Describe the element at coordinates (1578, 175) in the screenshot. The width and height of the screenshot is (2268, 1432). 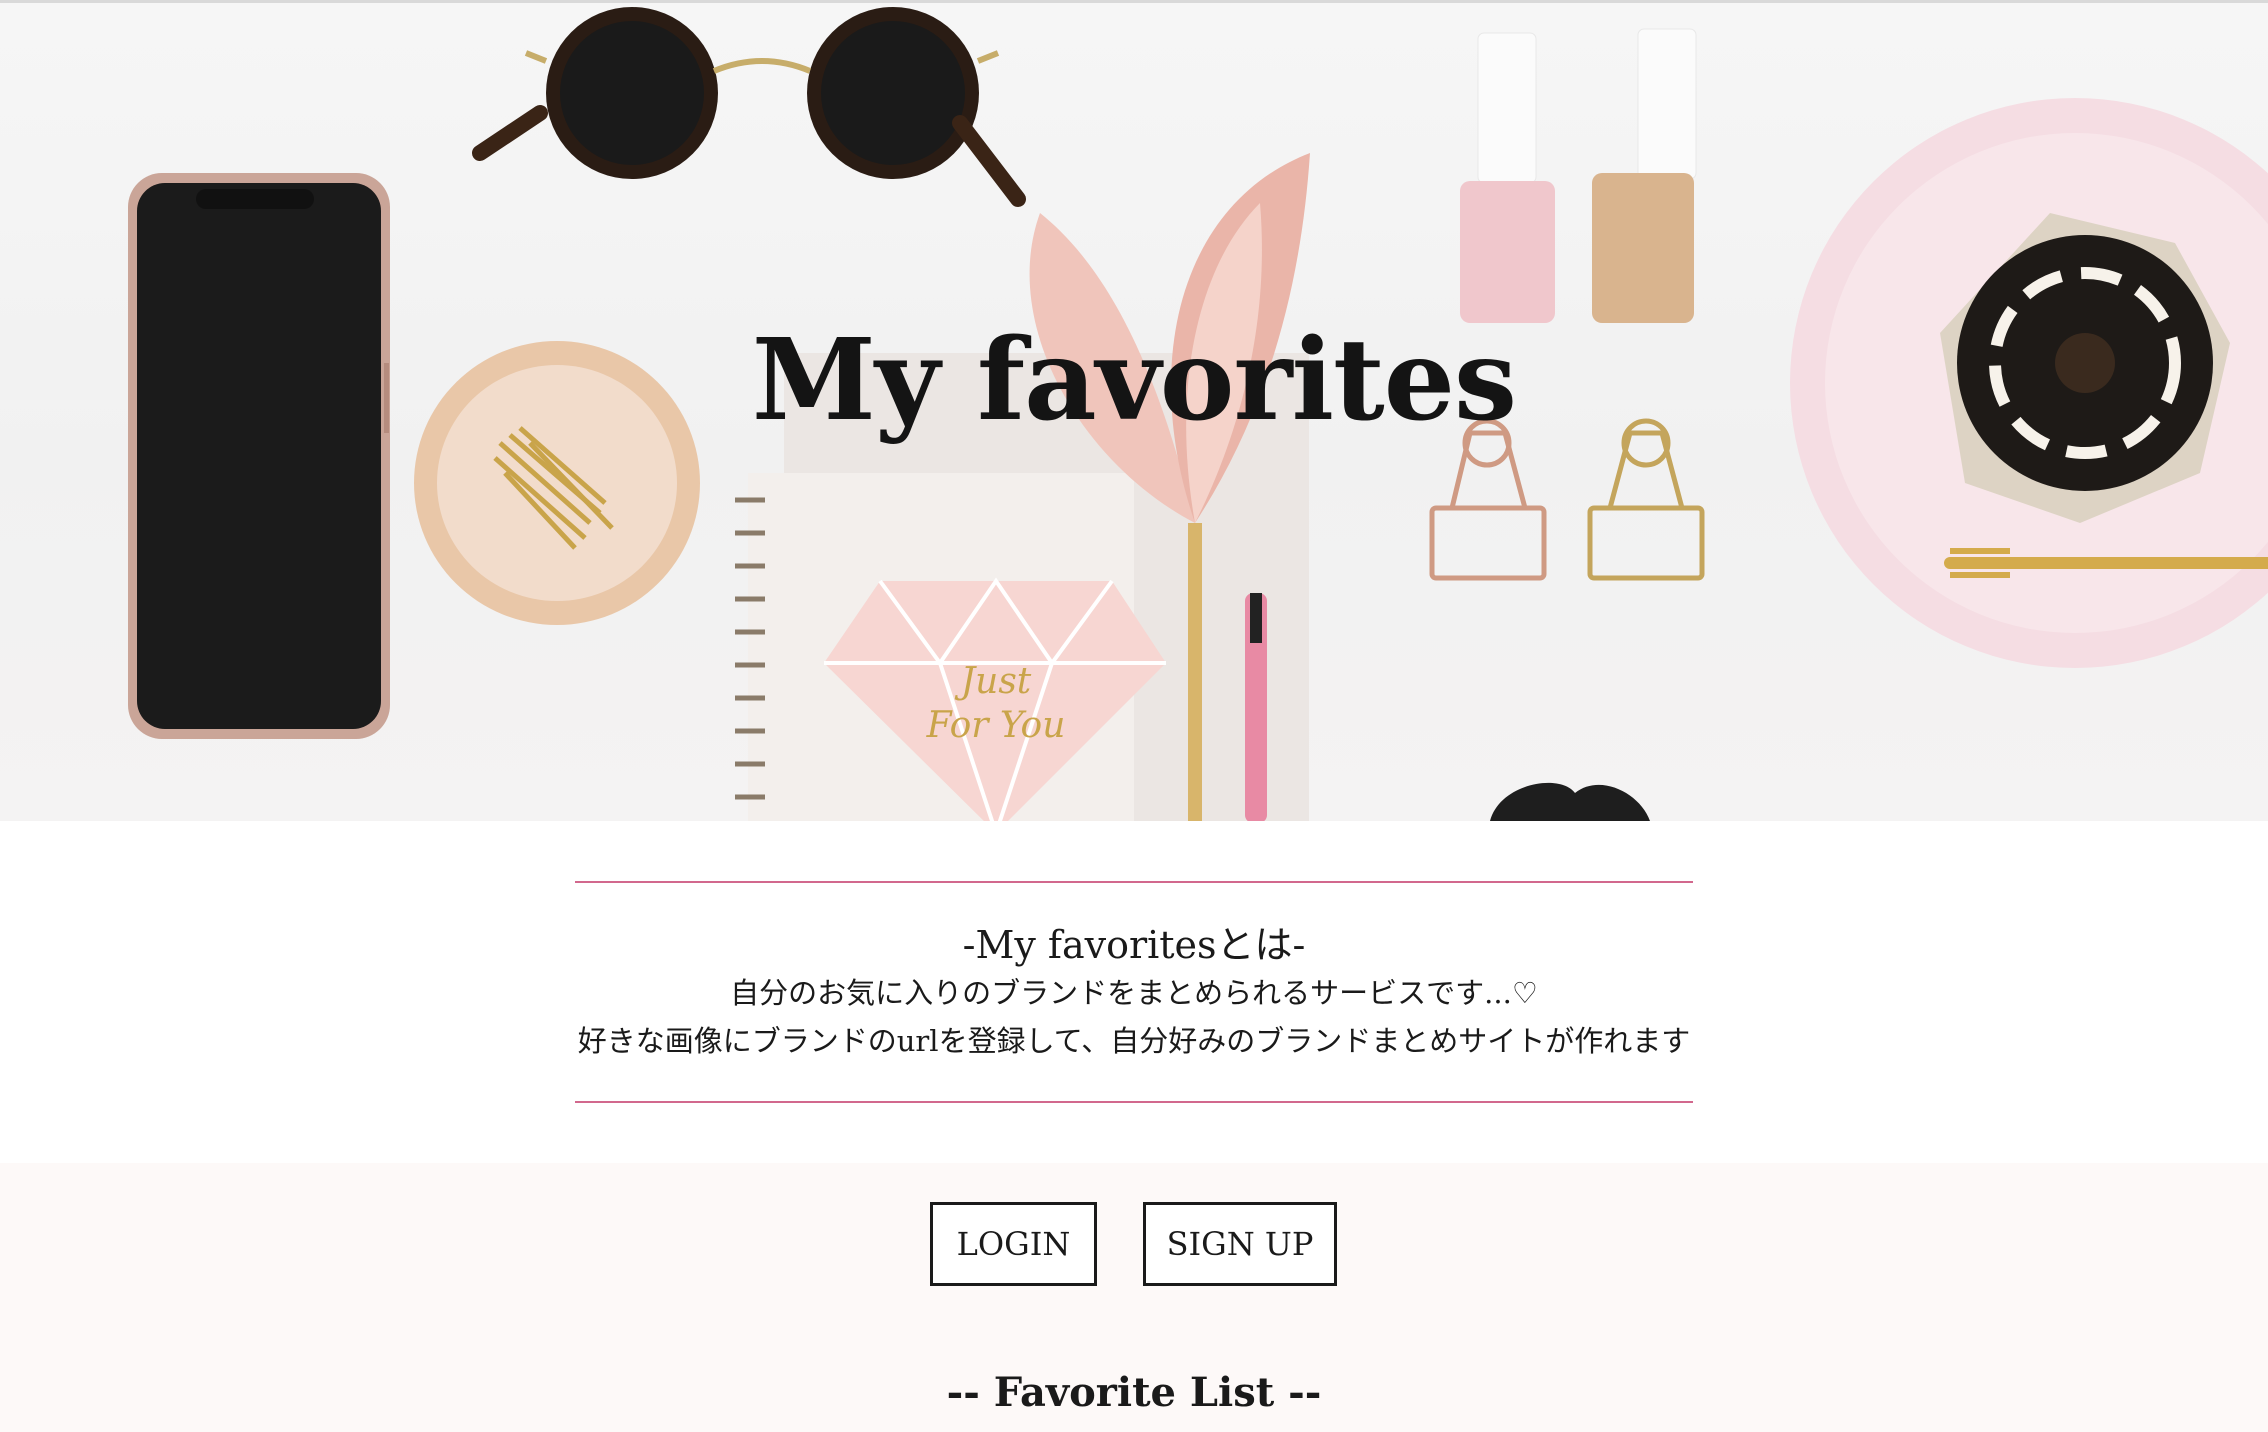
I see `nail-polish-image` at that location.